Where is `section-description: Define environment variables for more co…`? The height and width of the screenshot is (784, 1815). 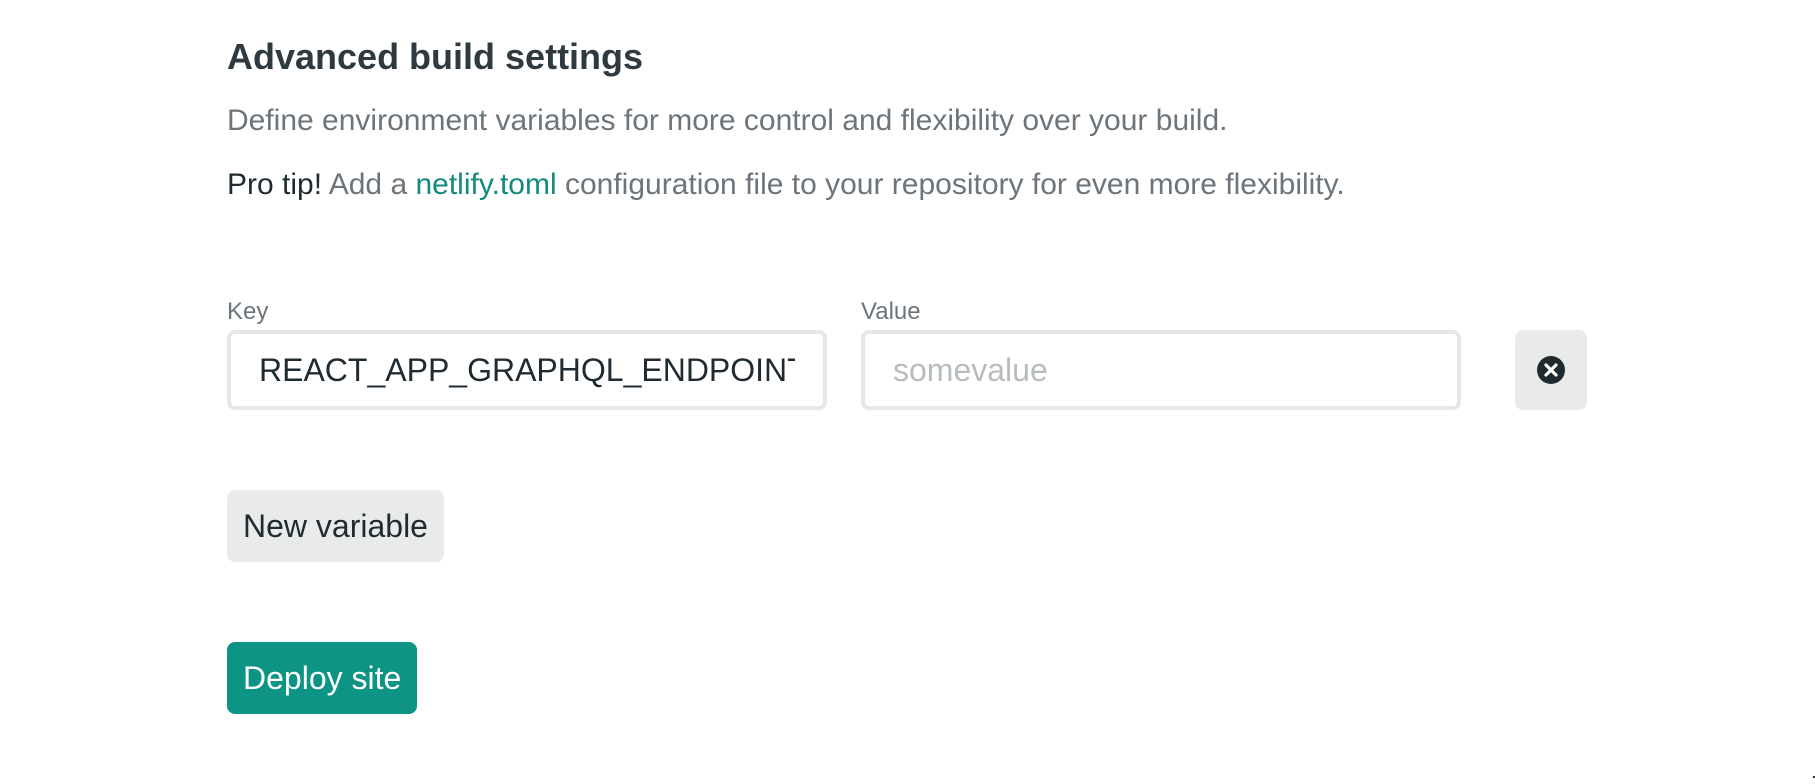
section-description: Define environment variables for more co… is located at coordinates (727, 120).